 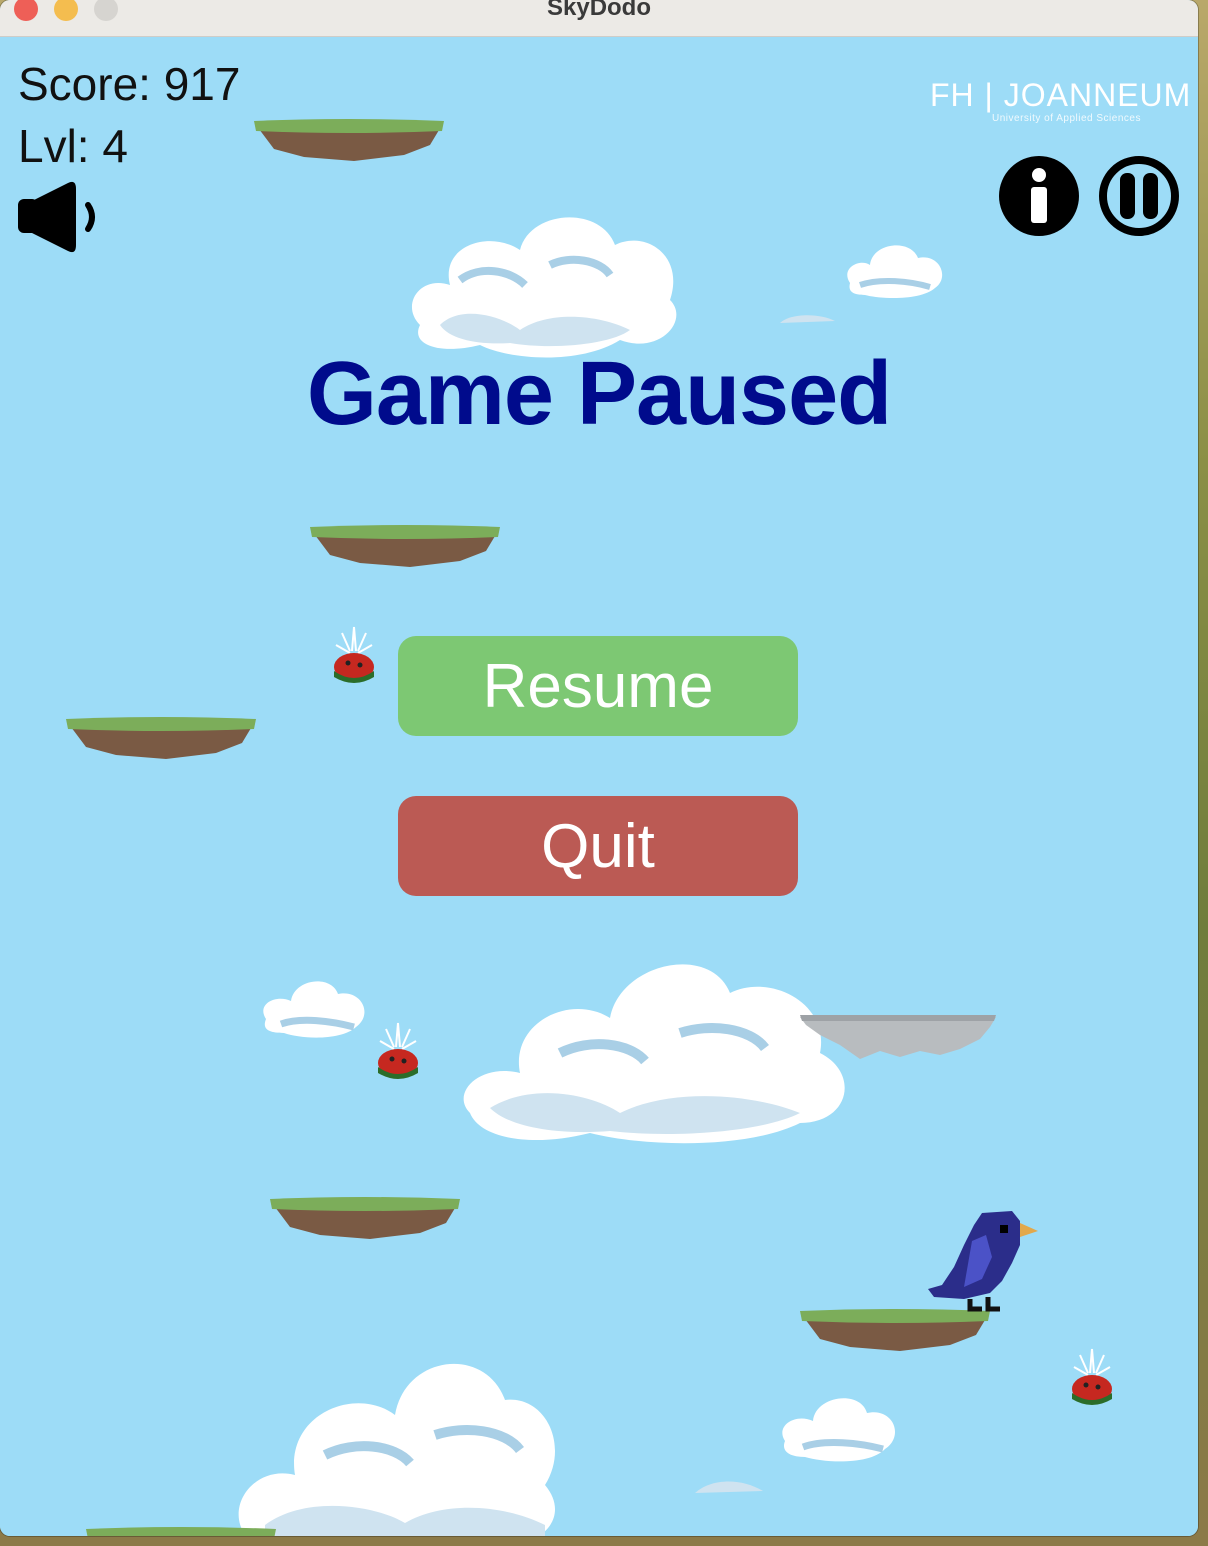 I want to click on speaker-icon, so click(x=60, y=217).